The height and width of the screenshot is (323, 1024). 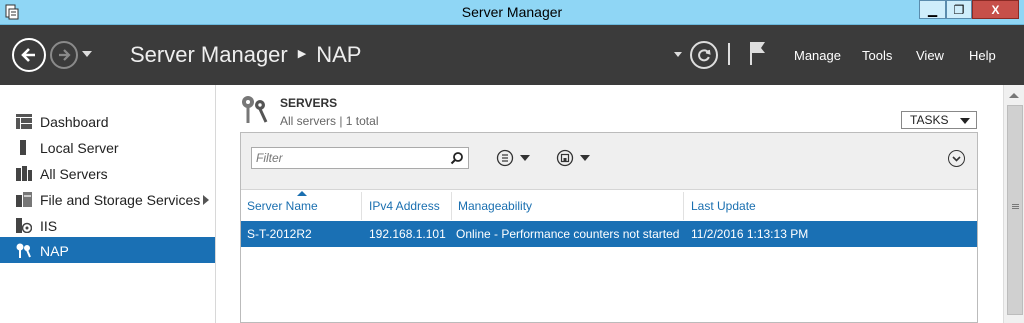 I want to click on menu-view: View, so click(x=930, y=55).